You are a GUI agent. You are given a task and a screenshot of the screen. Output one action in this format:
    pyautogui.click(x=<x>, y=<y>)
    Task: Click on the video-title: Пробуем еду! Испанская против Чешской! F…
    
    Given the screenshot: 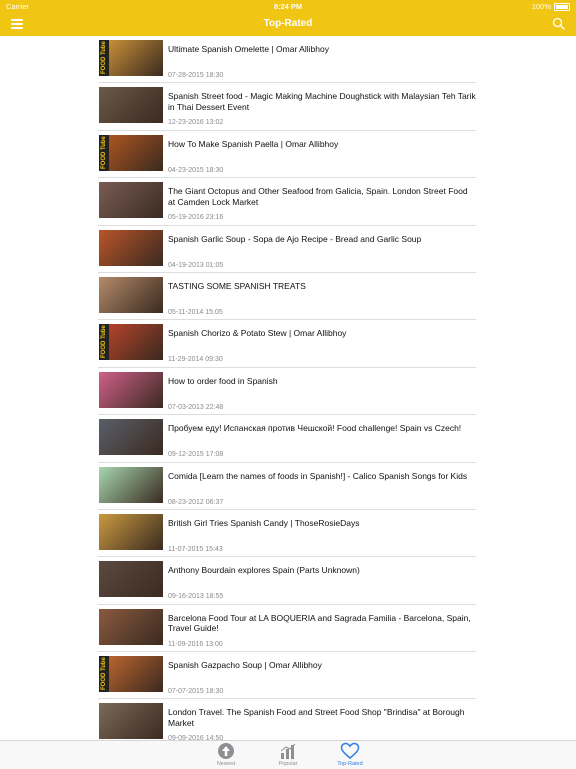 What is the action you would take?
    pyautogui.click(x=315, y=428)
    